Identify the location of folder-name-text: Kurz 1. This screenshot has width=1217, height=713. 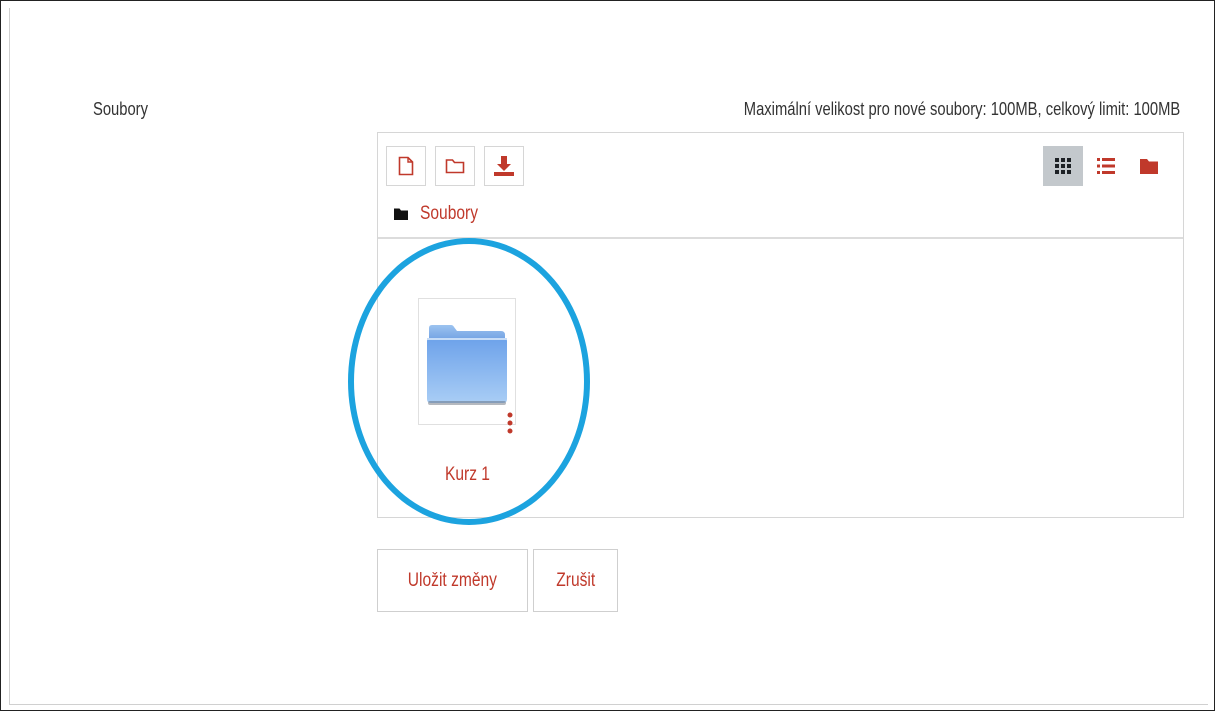
(467, 474).